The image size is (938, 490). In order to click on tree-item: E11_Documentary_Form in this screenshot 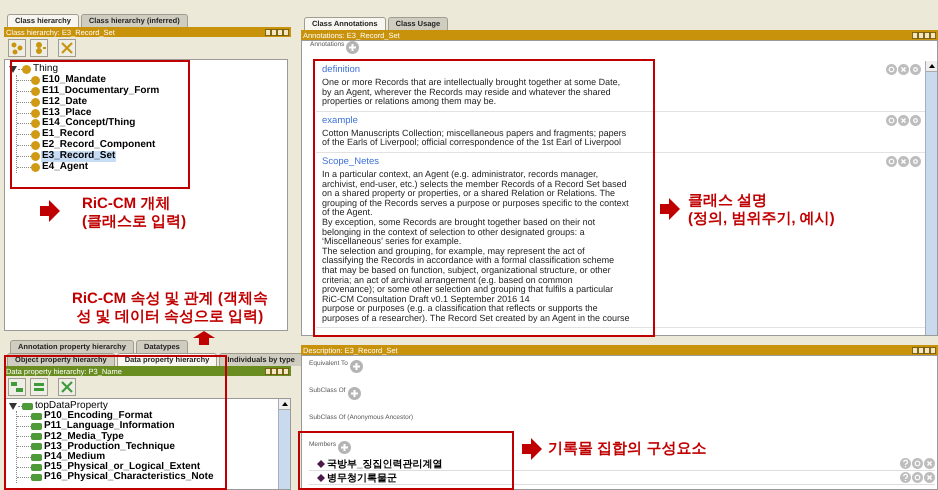, I will do `click(100, 91)`.